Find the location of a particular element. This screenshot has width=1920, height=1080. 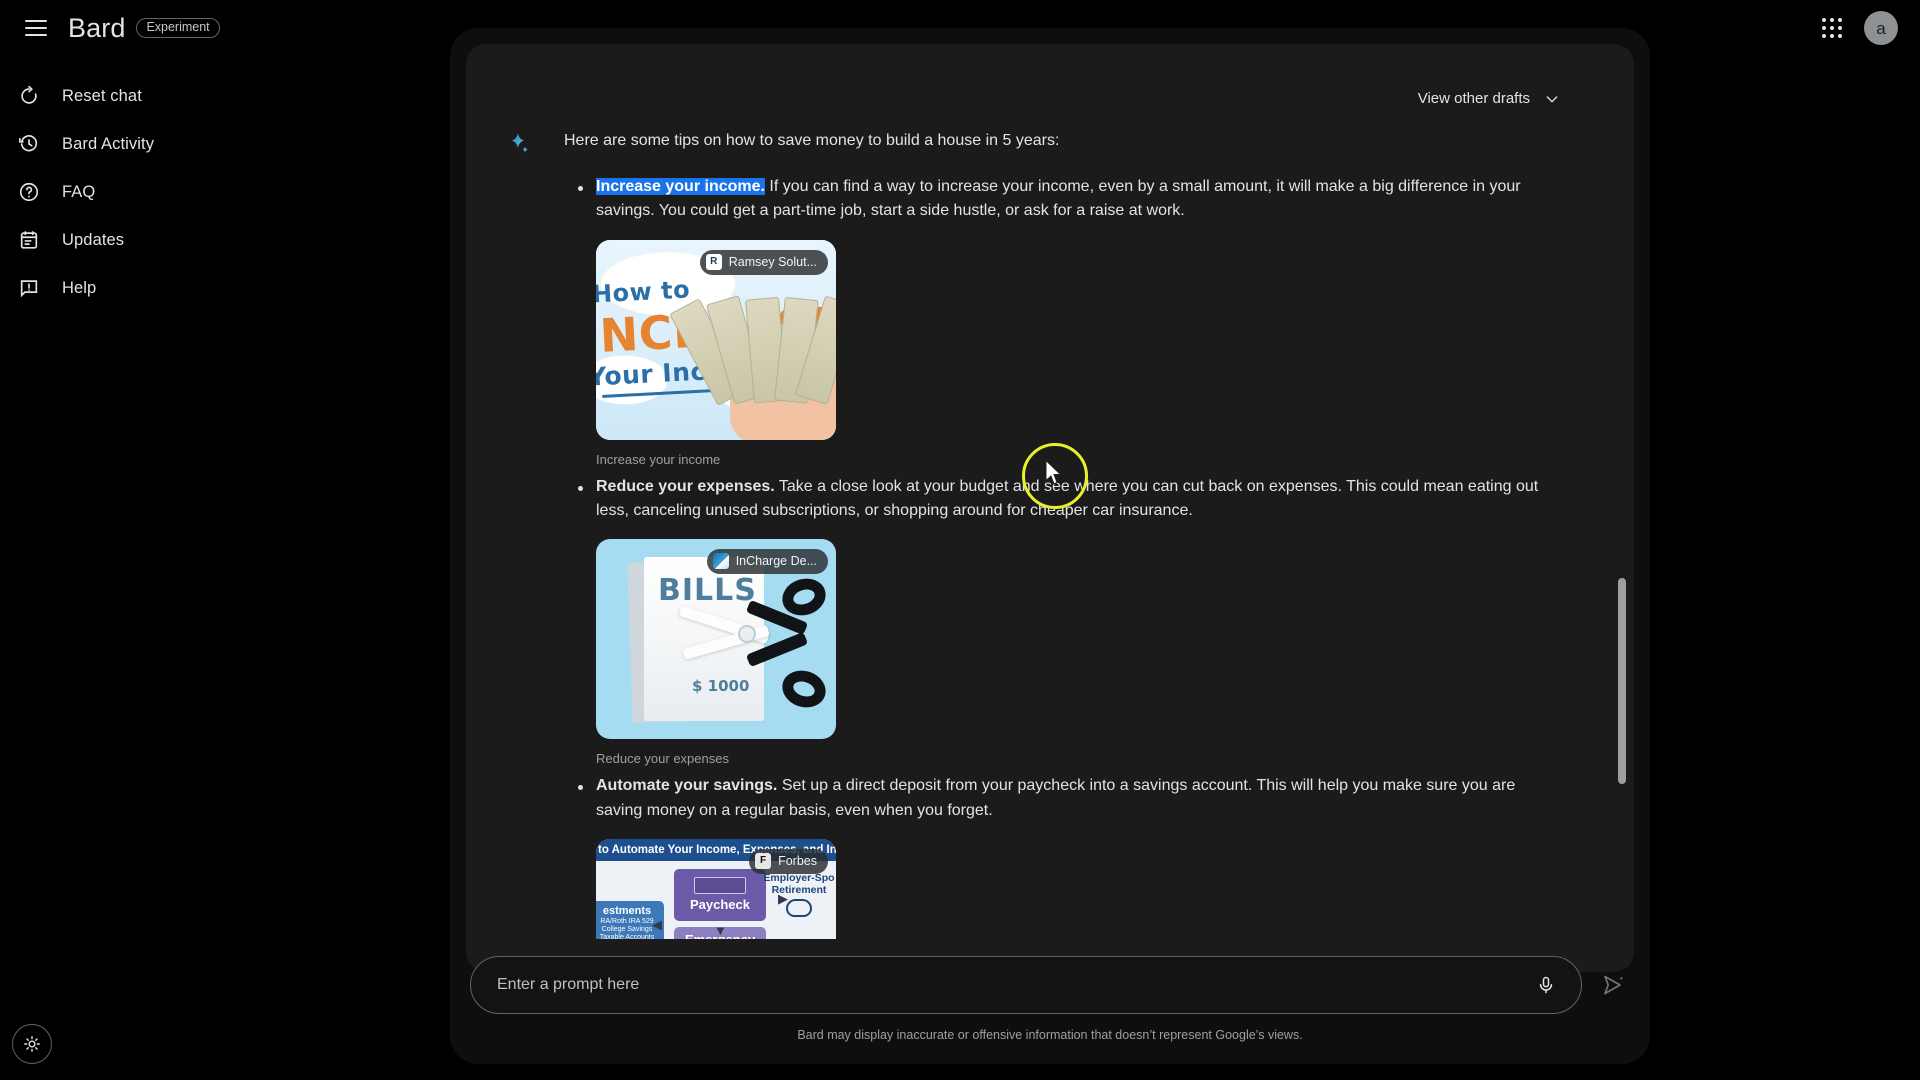

hamburger-menu-button is located at coordinates (36, 28).